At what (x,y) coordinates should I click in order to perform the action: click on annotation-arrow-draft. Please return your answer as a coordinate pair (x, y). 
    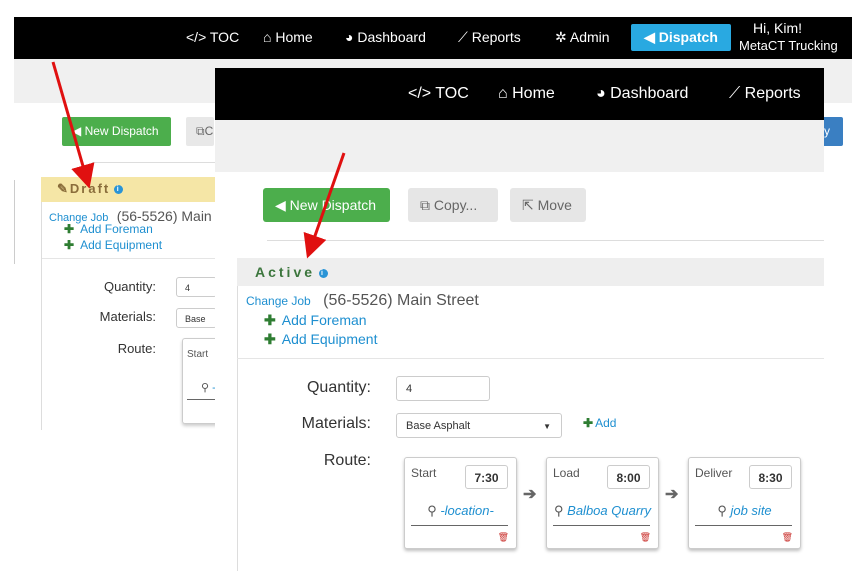
    Looking at the image, I should click on (73, 125).